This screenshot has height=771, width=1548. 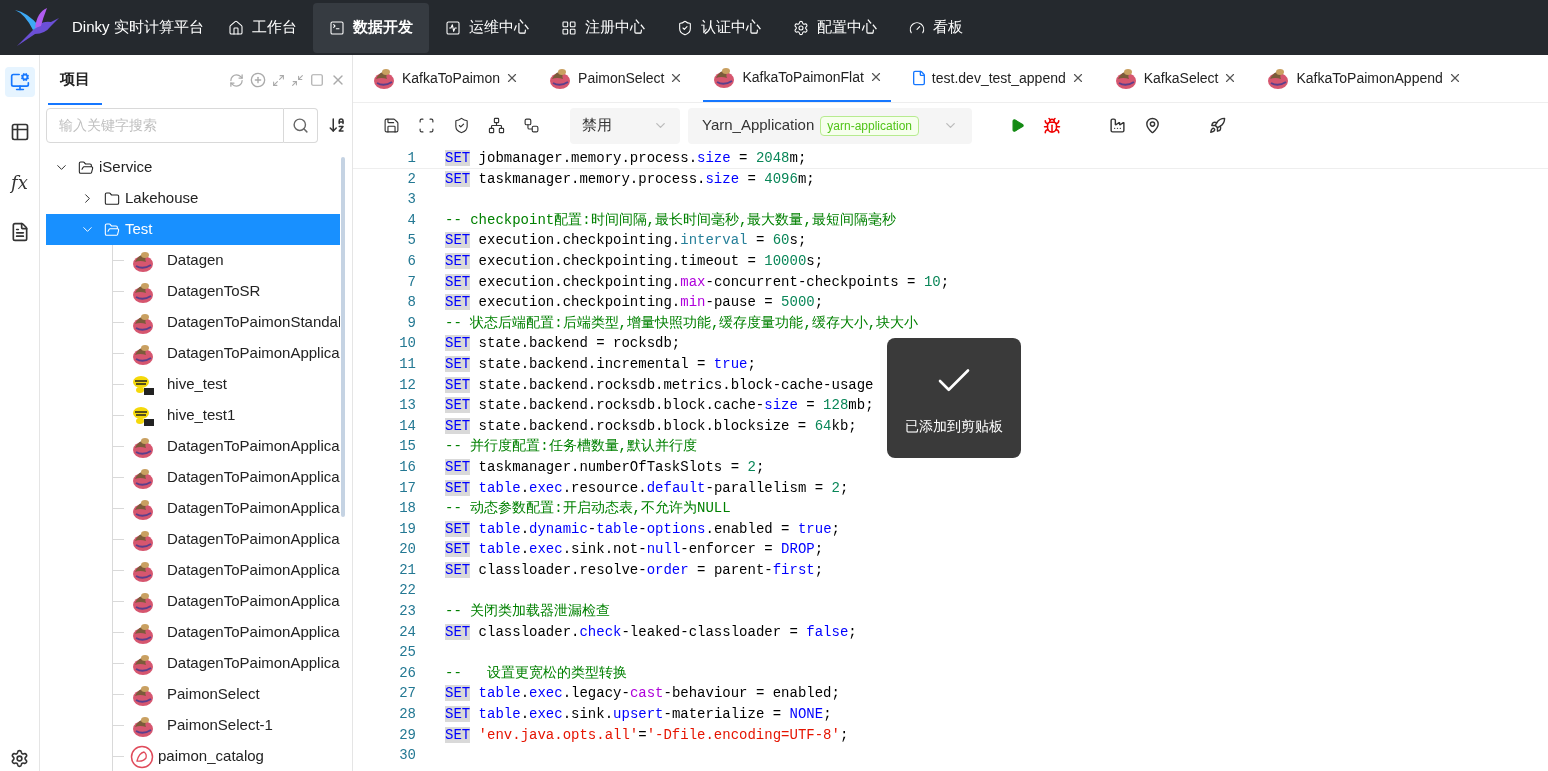 What do you see at coordinates (193, 167) in the screenshot?
I see `tree-folder-row: iService` at bounding box center [193, 167].